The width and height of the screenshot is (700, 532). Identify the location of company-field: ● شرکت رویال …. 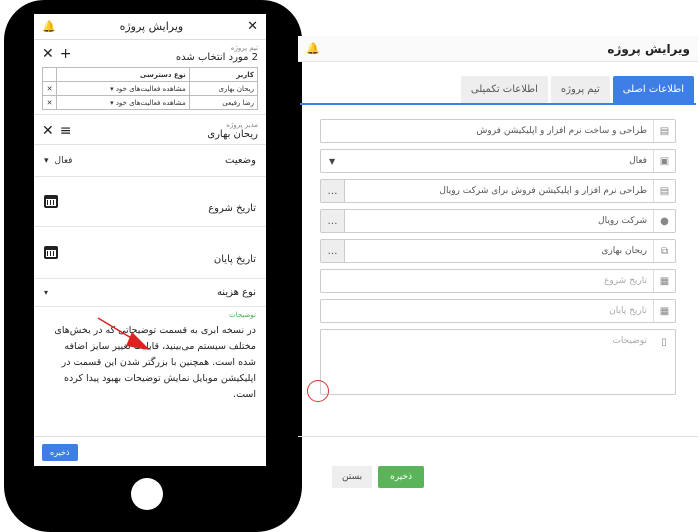
(498, 221).